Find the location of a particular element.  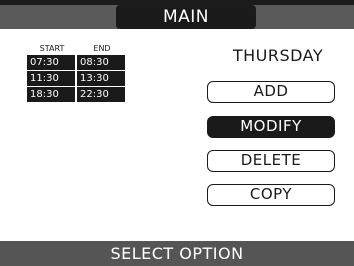

modify-button: MODIFY is located at coordinates (271, 127).